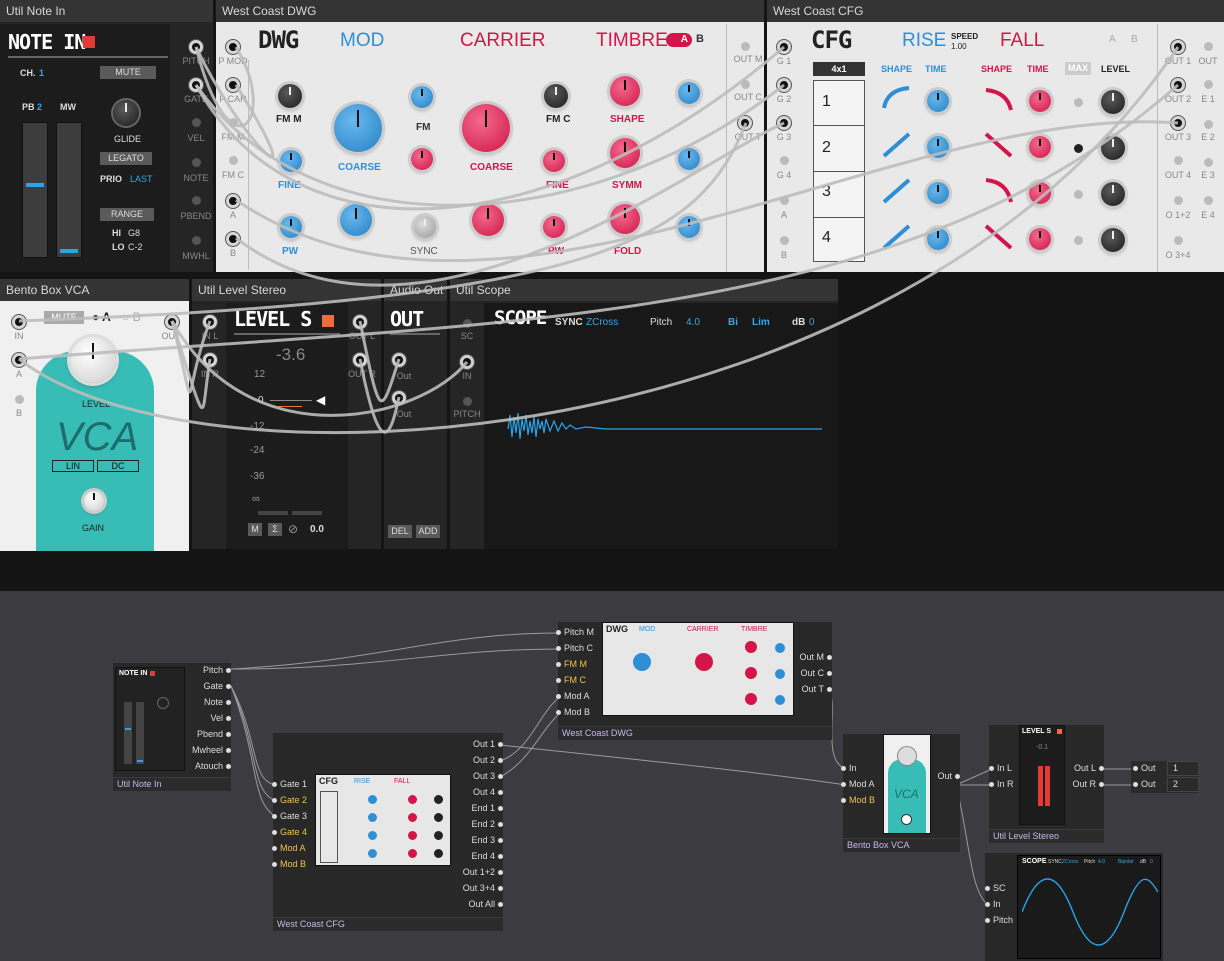 The image size is (1224, 961). Describe the element at coordinates (19, 399) in the screenshot. I see `b-port` at that location.